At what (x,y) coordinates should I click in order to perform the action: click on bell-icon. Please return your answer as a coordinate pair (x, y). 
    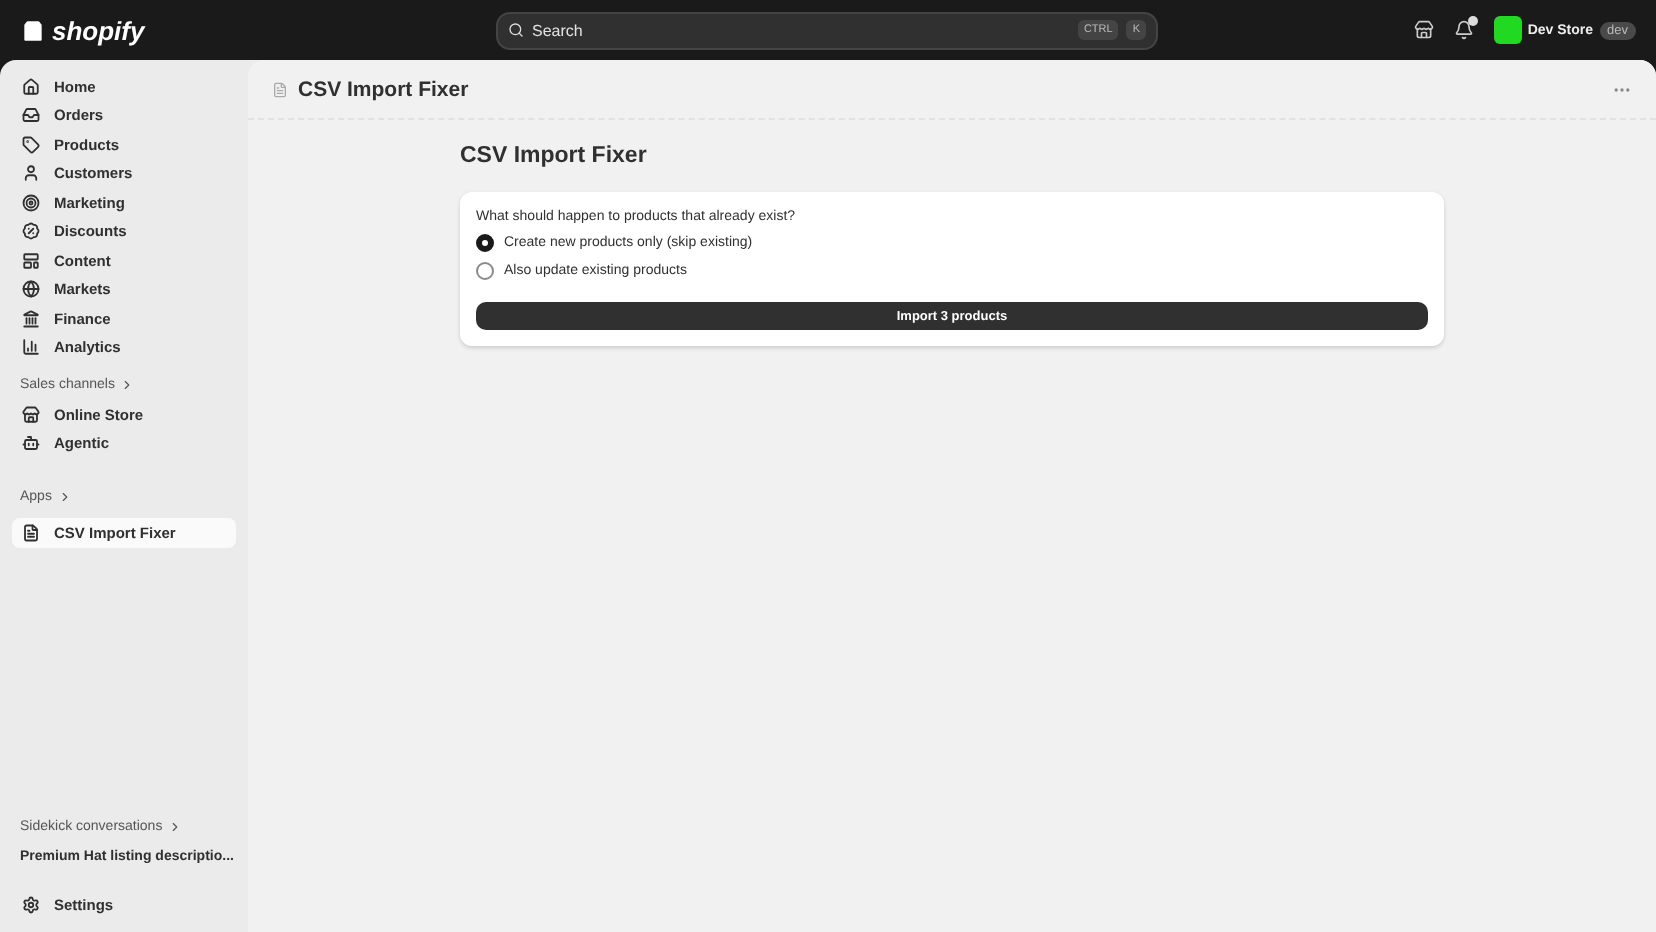
    Looking at the image, I should click on (1463, 30).